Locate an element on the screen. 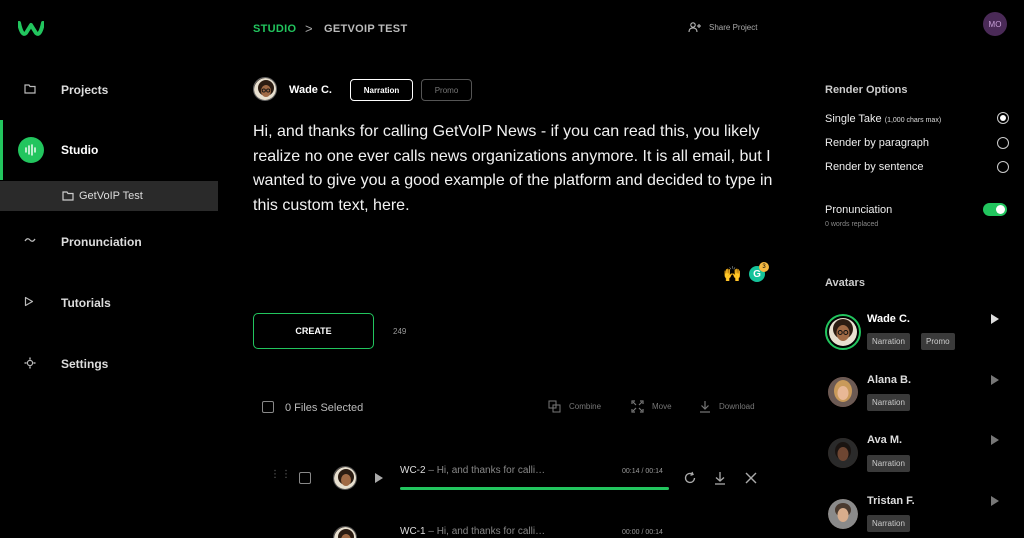 Image resolution: width=1024 pixels, height=538 pixels. option-label: Render by paragraph is located at coordinates (877, 143).